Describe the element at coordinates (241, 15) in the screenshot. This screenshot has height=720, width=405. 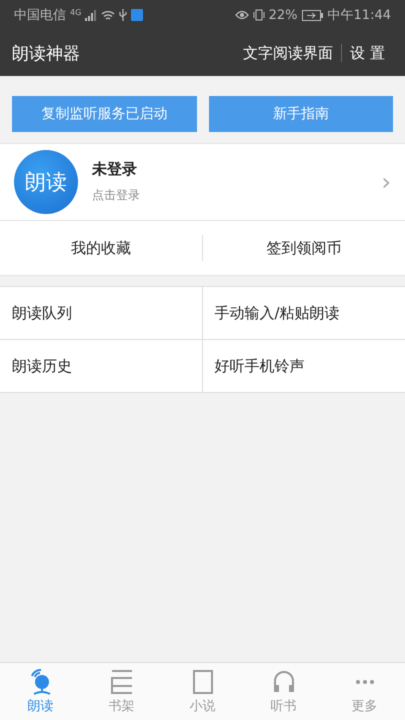
I see `eye-icon` at that location.